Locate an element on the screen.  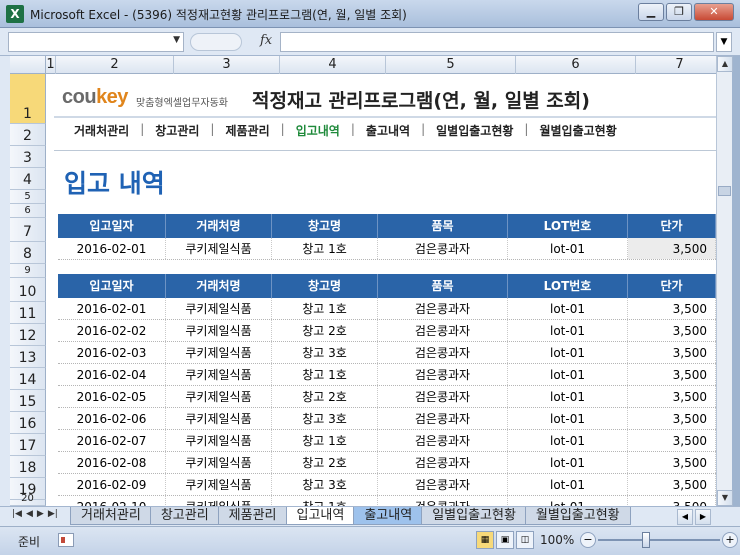
table-cell: 2016-02-01 is located at coordinates (112, 308).